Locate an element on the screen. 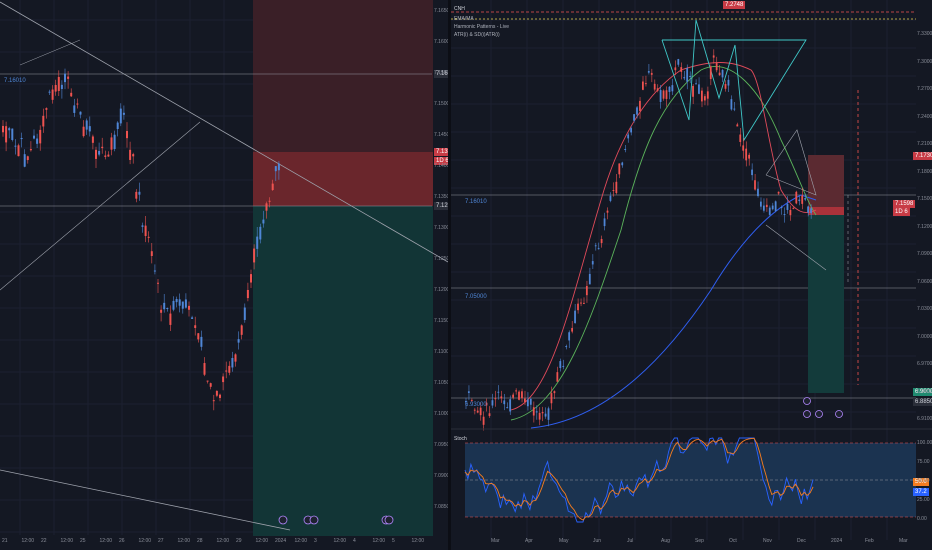 This screenshot has height=550, width=932. time-tick: Mar is located at coordinates (903, 541).